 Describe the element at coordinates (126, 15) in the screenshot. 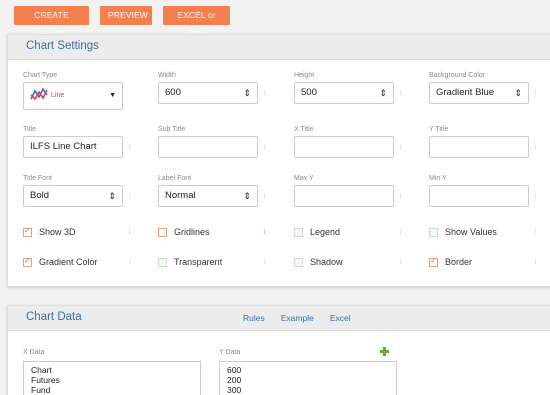

I see `preview-button: PREVIEW` at that location.